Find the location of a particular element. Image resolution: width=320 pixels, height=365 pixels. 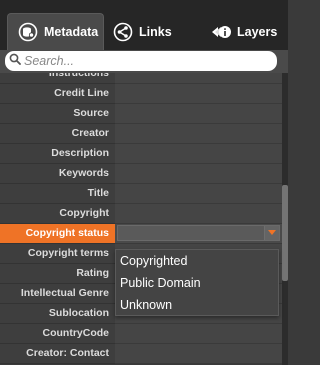

dropdown-arrow-icon is located at coordinates (271, 233).